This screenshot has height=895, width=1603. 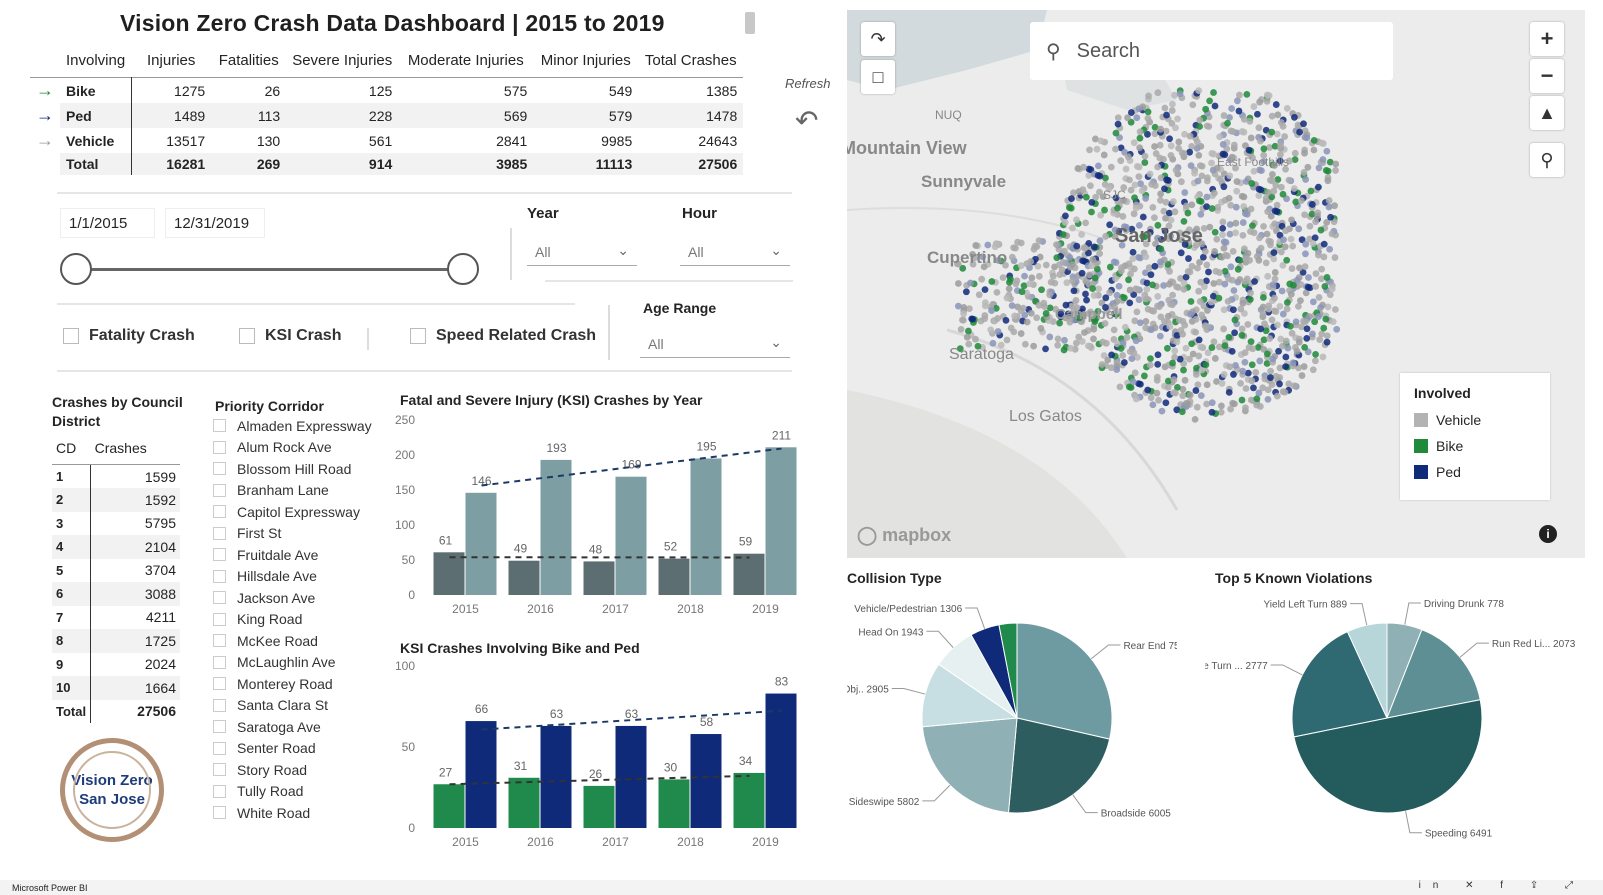 What do you see at coordinates (1547, 39) in the screenshot?
I see `zoom-in-icon: +` at bounding box center [1547, 39].